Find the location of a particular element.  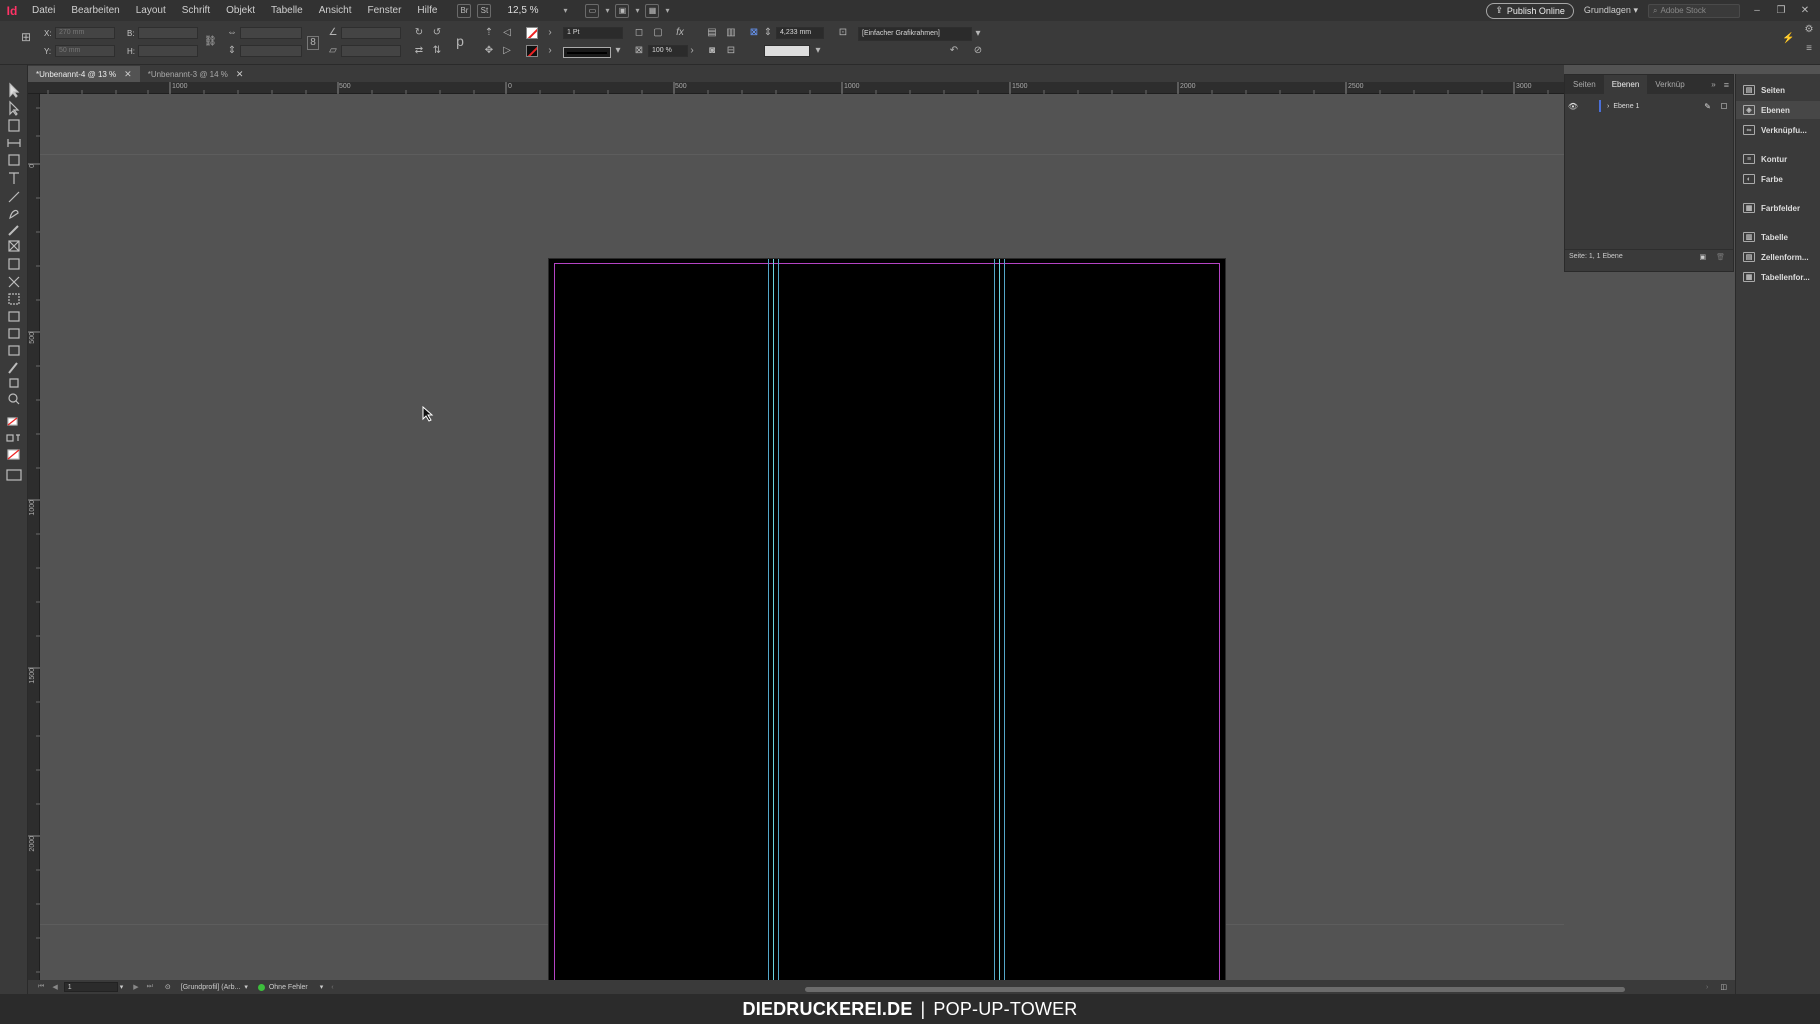

fill-chevron-icon: › is located at coordinates (550, 33).